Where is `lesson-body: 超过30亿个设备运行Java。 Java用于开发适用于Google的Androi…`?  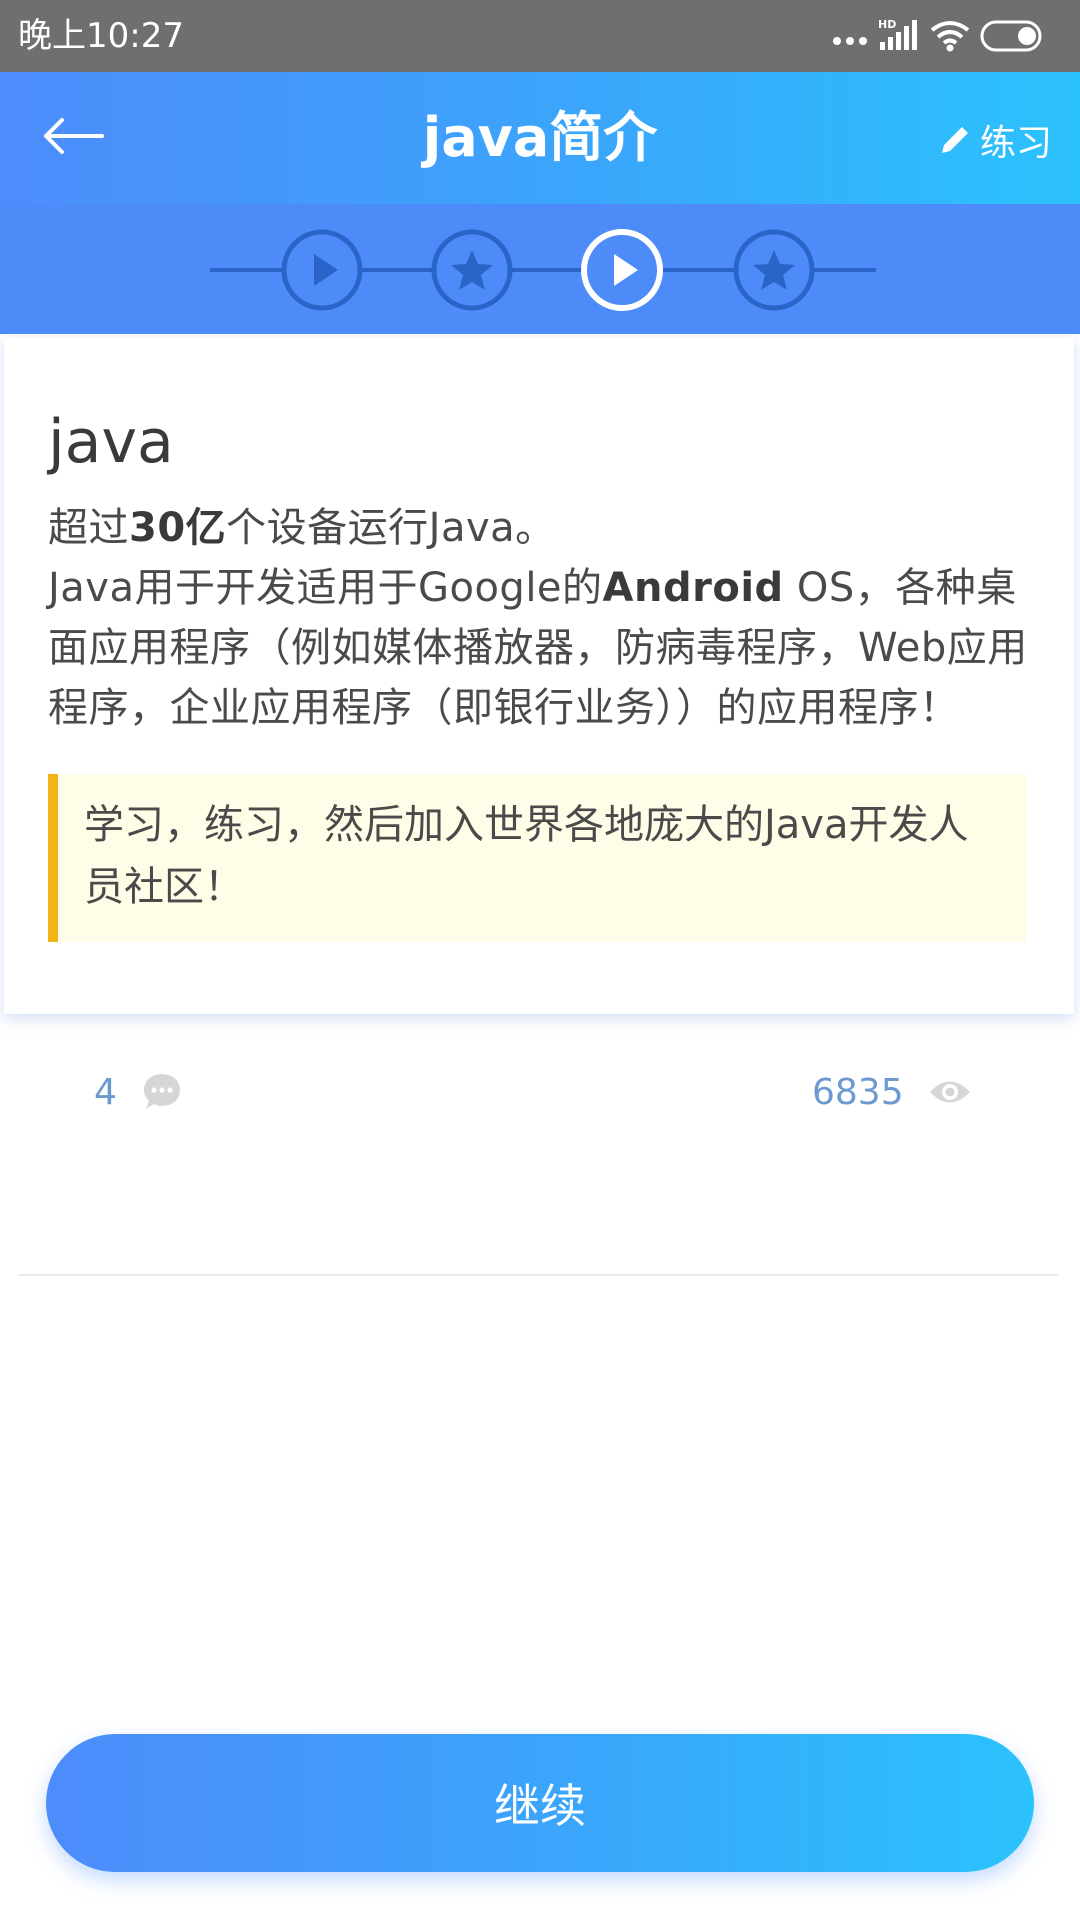
lesson-body: 超过30亿个设备运行Java。 Java用于开发适用于Google的Androi… is located at coordinates (543, 618).